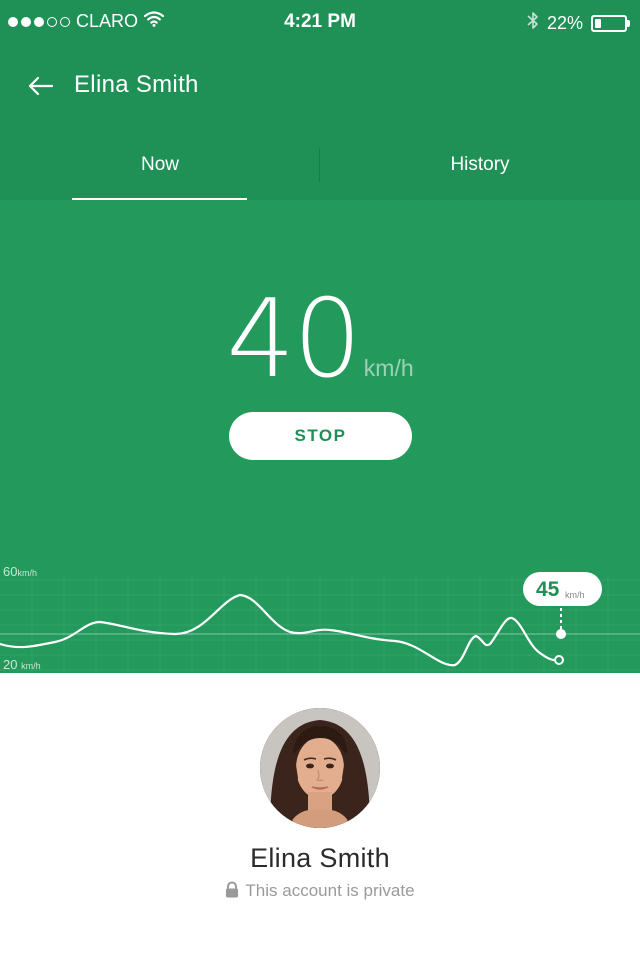 The height and width of the screenshot is (960, 640). Describe the element at coordinates (22, 664) in the screenshot. I see `axis-min-label: 20 km/h` at that location.